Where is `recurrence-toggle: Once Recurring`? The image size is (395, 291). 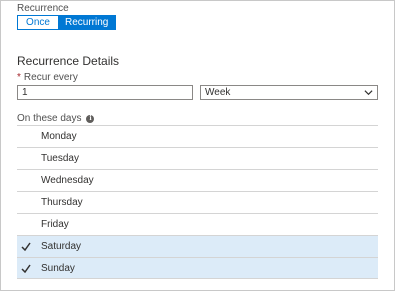
recurrence-toggle: Once Recurring is located at coordinates (67, 22).